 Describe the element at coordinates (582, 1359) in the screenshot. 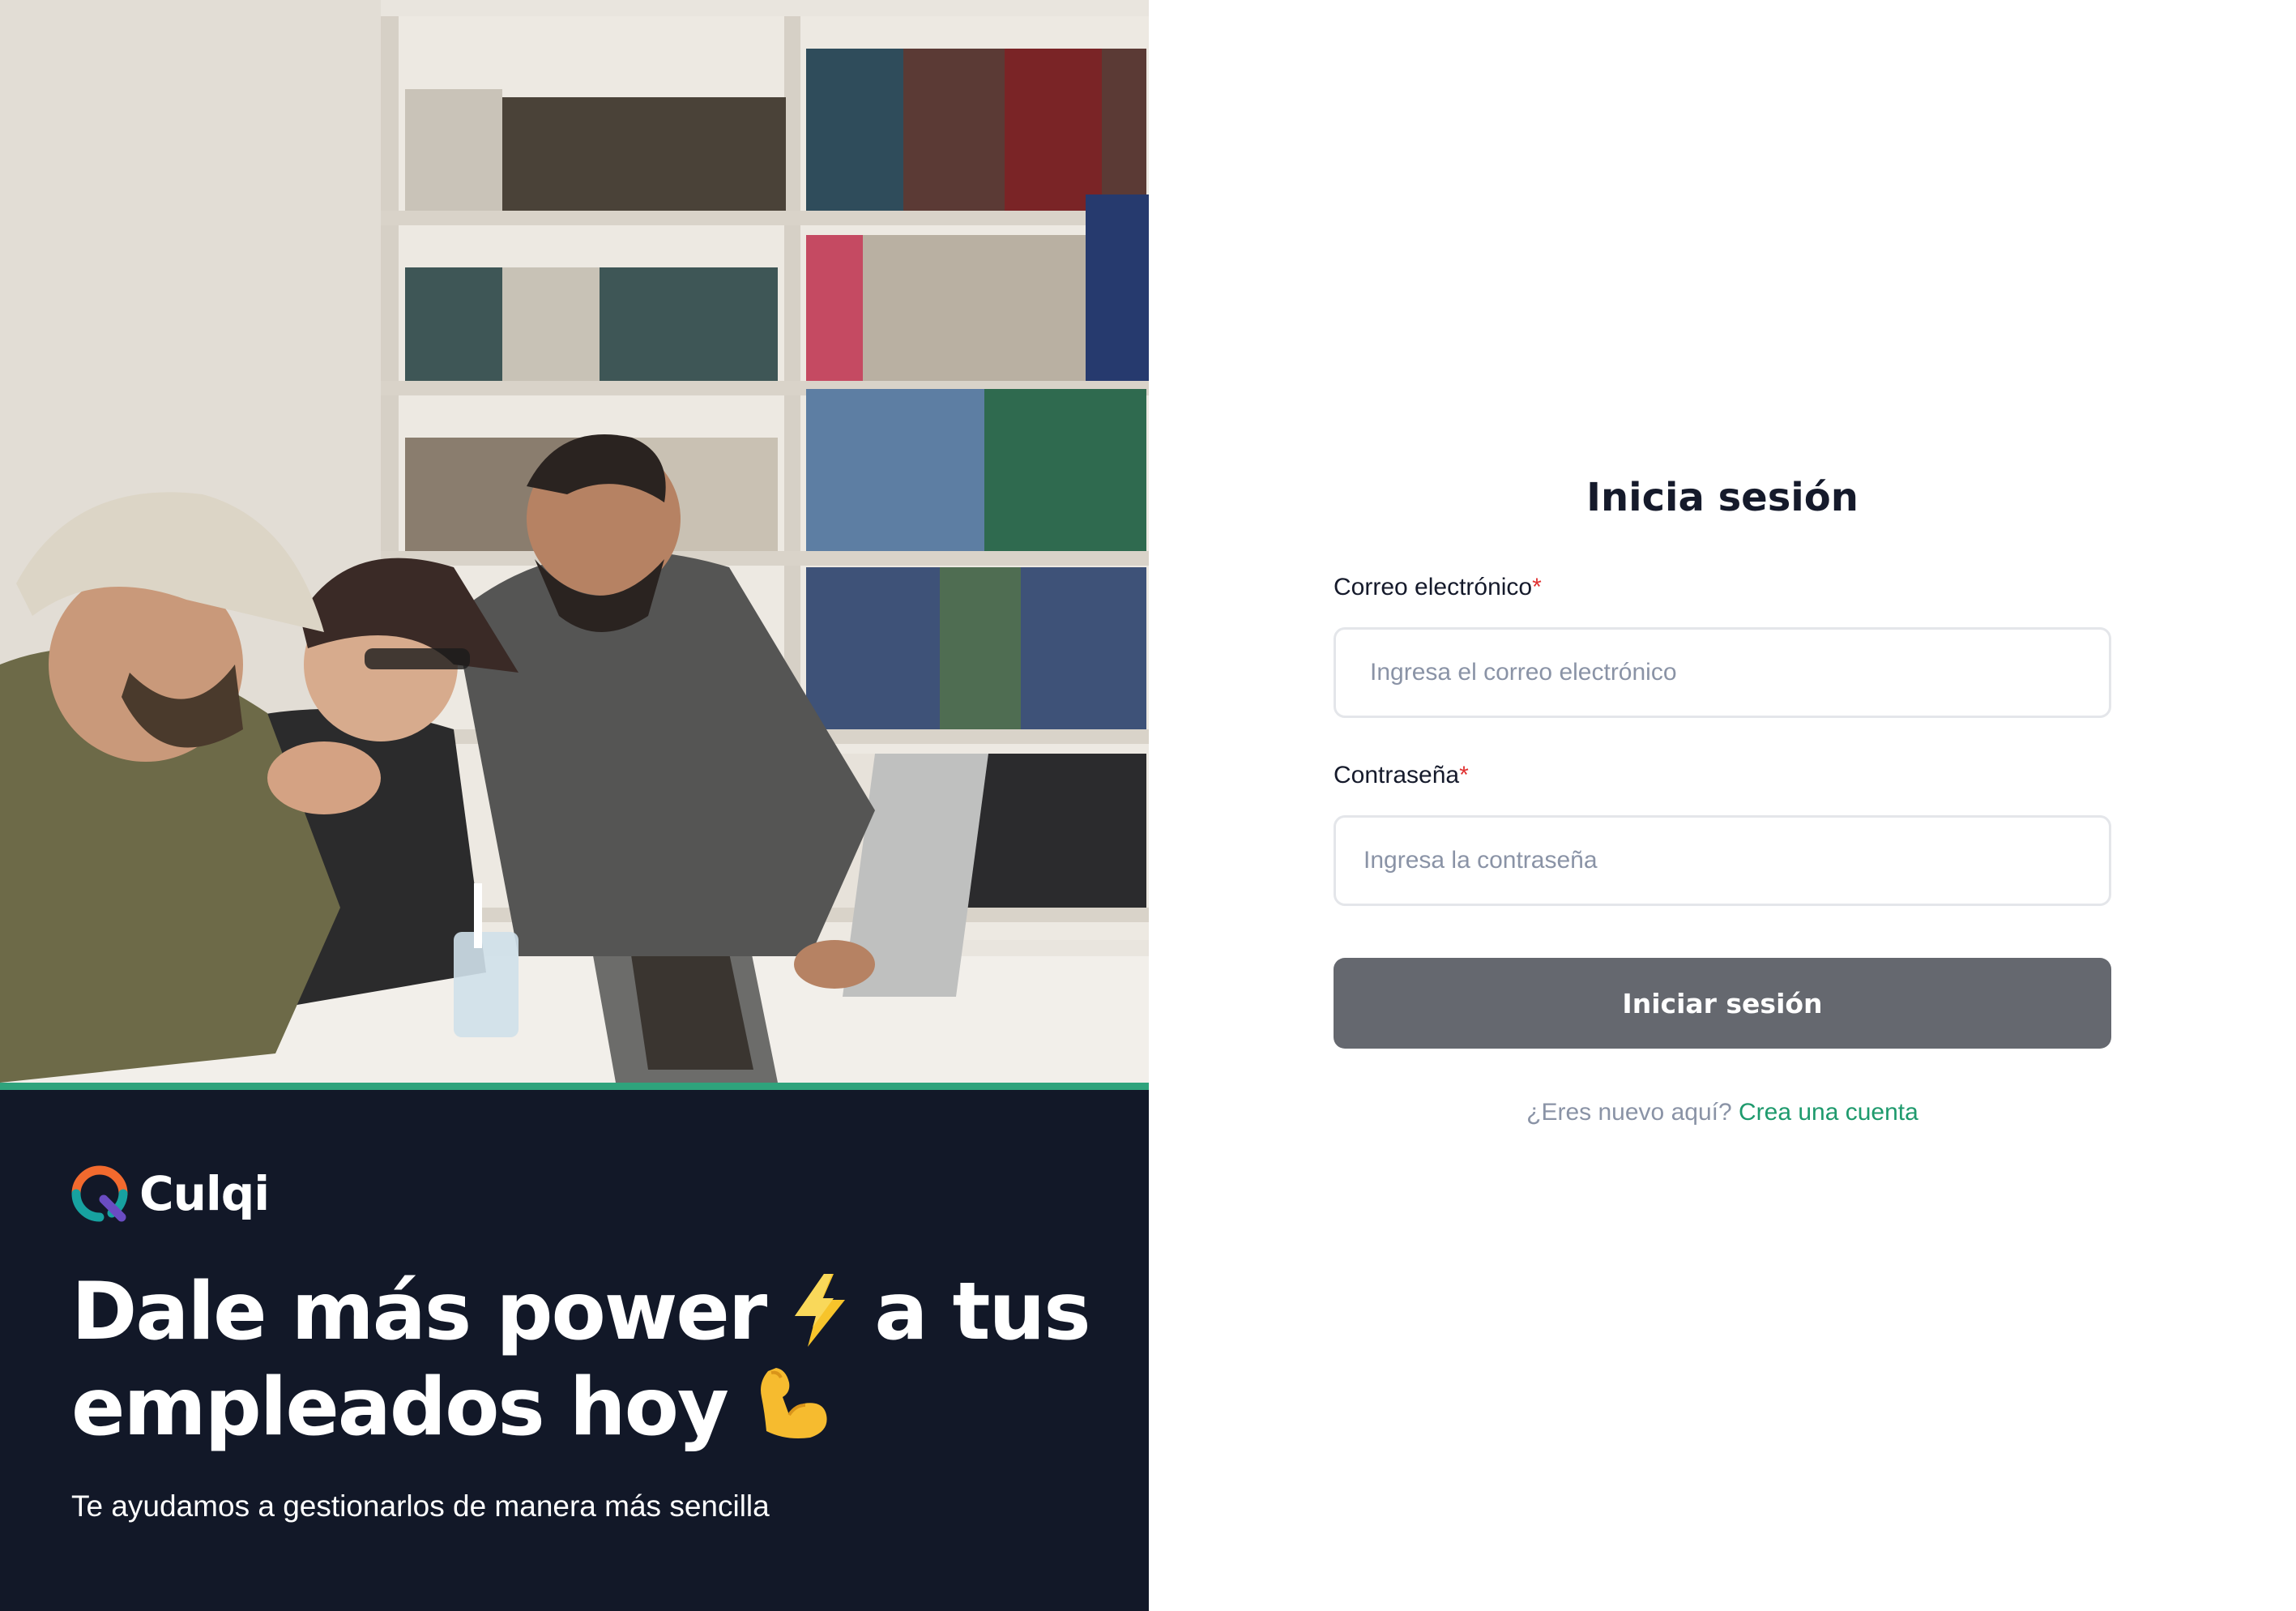

I see `promo-headline: Dale más power a tus empleados hoy` at that location.